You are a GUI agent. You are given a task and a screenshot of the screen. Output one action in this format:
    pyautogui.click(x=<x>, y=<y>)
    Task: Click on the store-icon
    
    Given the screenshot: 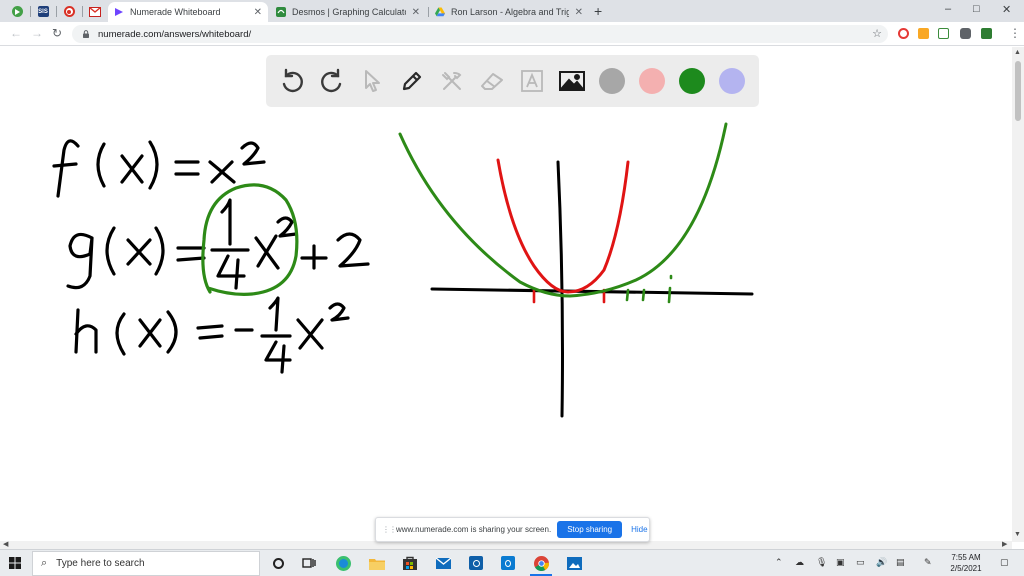 What is the action you would take?
    pyautogui.click(x=410, y=563)
    